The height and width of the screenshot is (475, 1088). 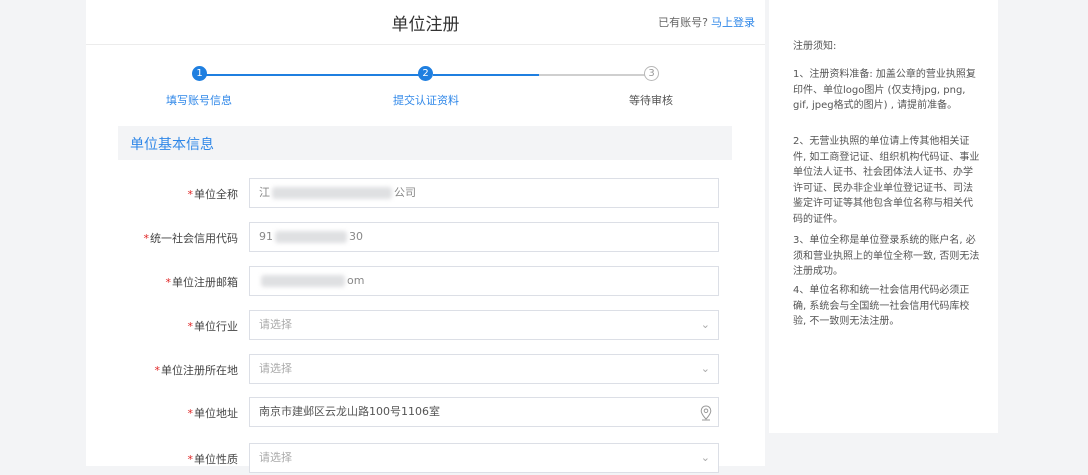 I want to click on company-name-value-start: 江, so click(x=264, y=192).